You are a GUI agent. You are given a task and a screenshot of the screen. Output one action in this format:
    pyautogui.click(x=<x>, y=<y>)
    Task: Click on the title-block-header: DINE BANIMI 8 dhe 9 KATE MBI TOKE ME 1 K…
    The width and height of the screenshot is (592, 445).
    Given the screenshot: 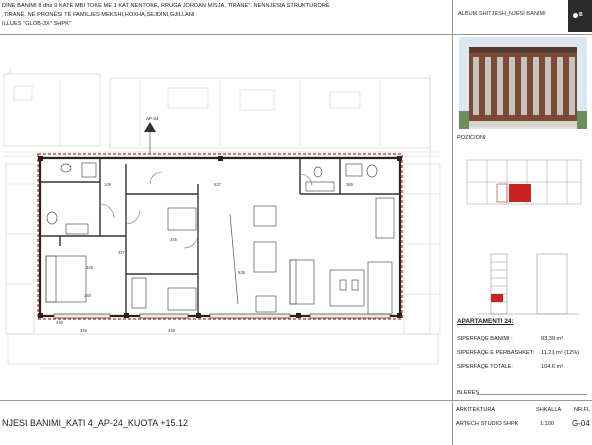 What is the action you would take?
    pyautogui.click(x=226, y=17)
    